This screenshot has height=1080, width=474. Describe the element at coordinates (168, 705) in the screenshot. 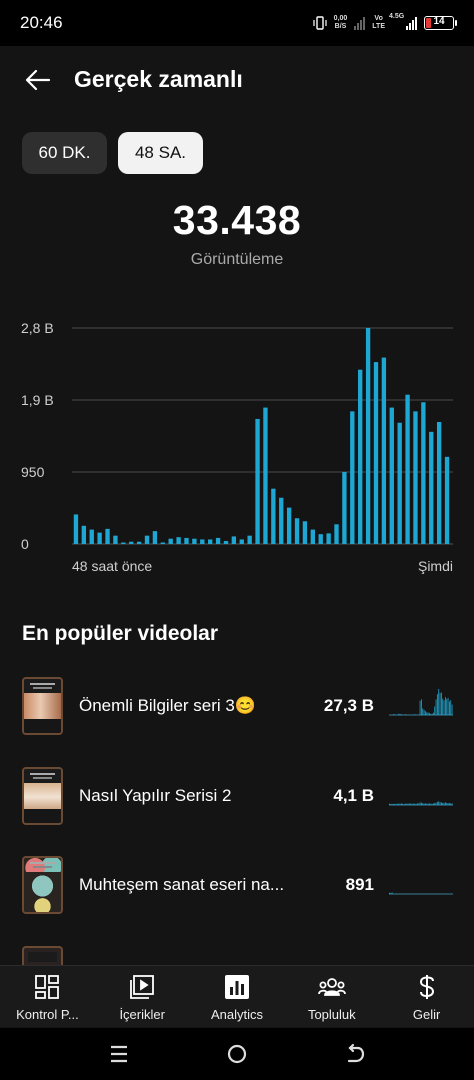

I see `video-title-1: Önemli Bilgiler seri 3😊` at that location.